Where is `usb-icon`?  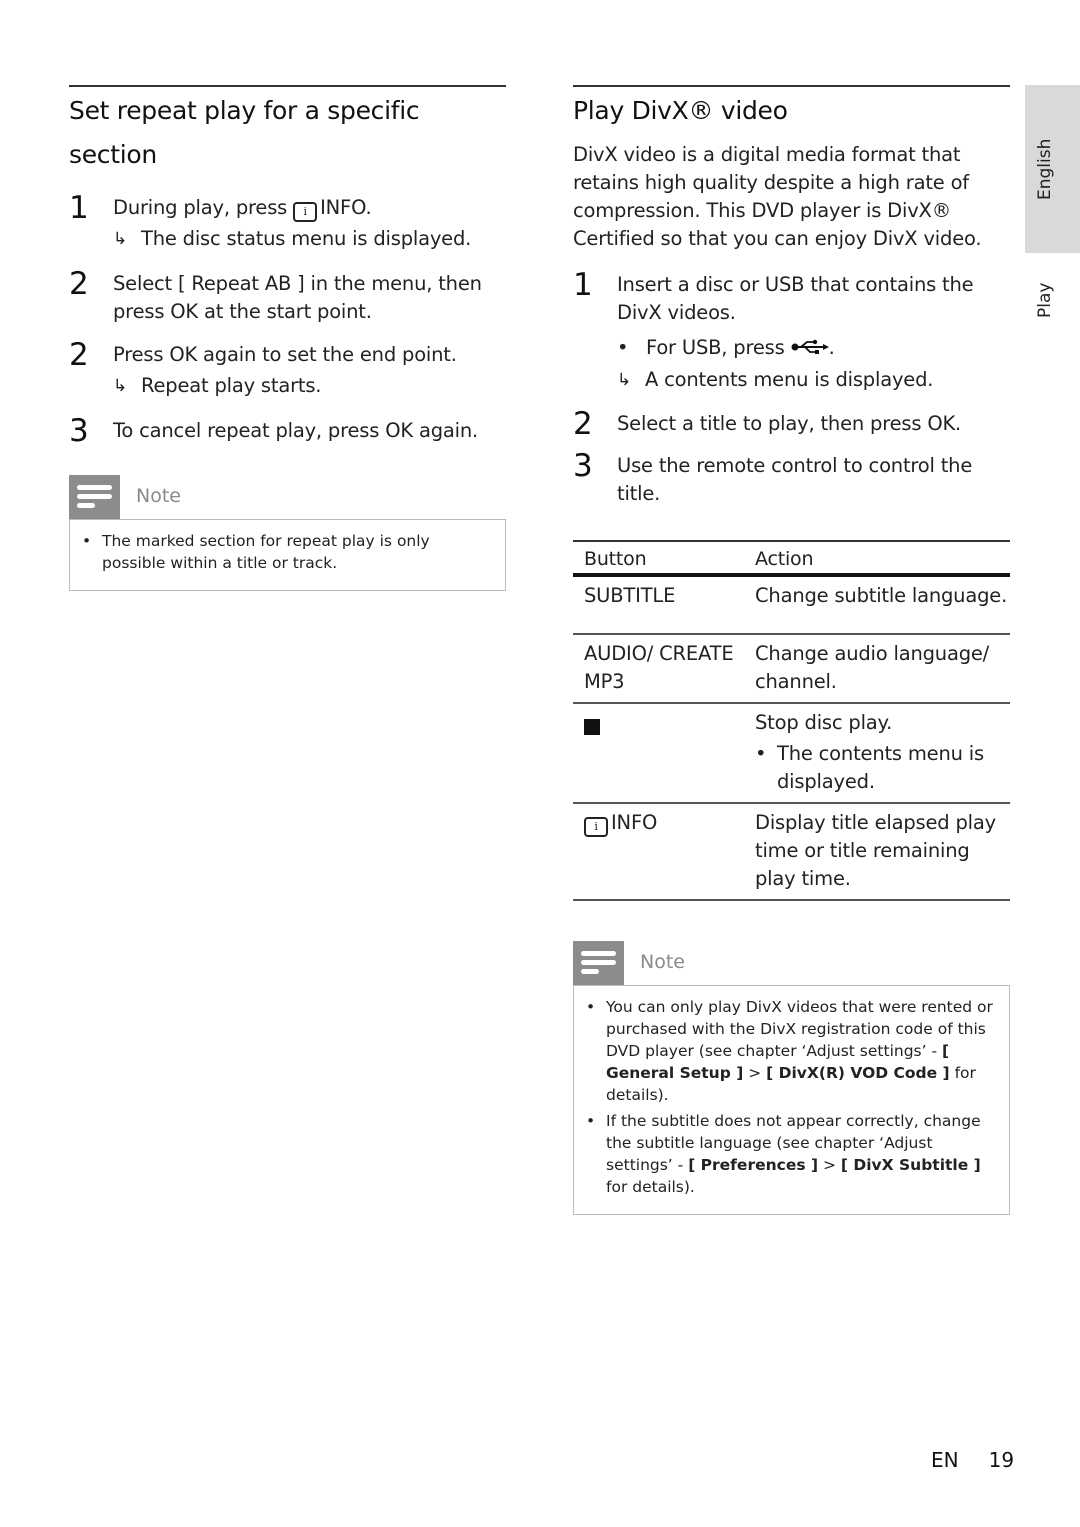 usb-icon is located at coordinates (810, 349).